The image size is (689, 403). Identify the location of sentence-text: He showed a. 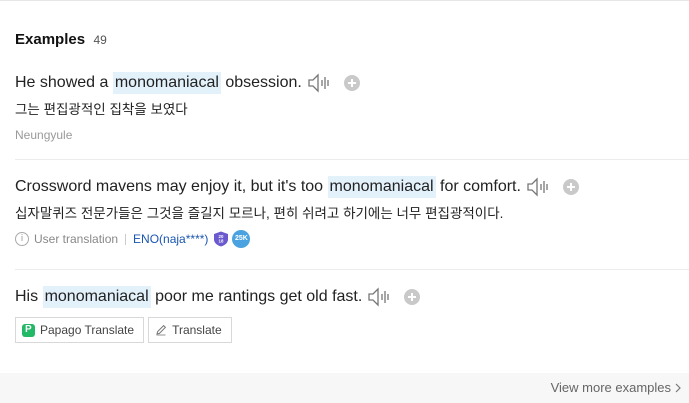
(64, 82).